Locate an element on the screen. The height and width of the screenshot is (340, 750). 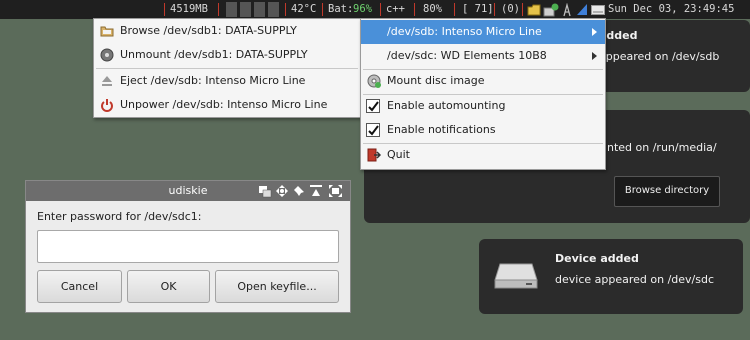
drive-icon is located at coordinates (516, 276).